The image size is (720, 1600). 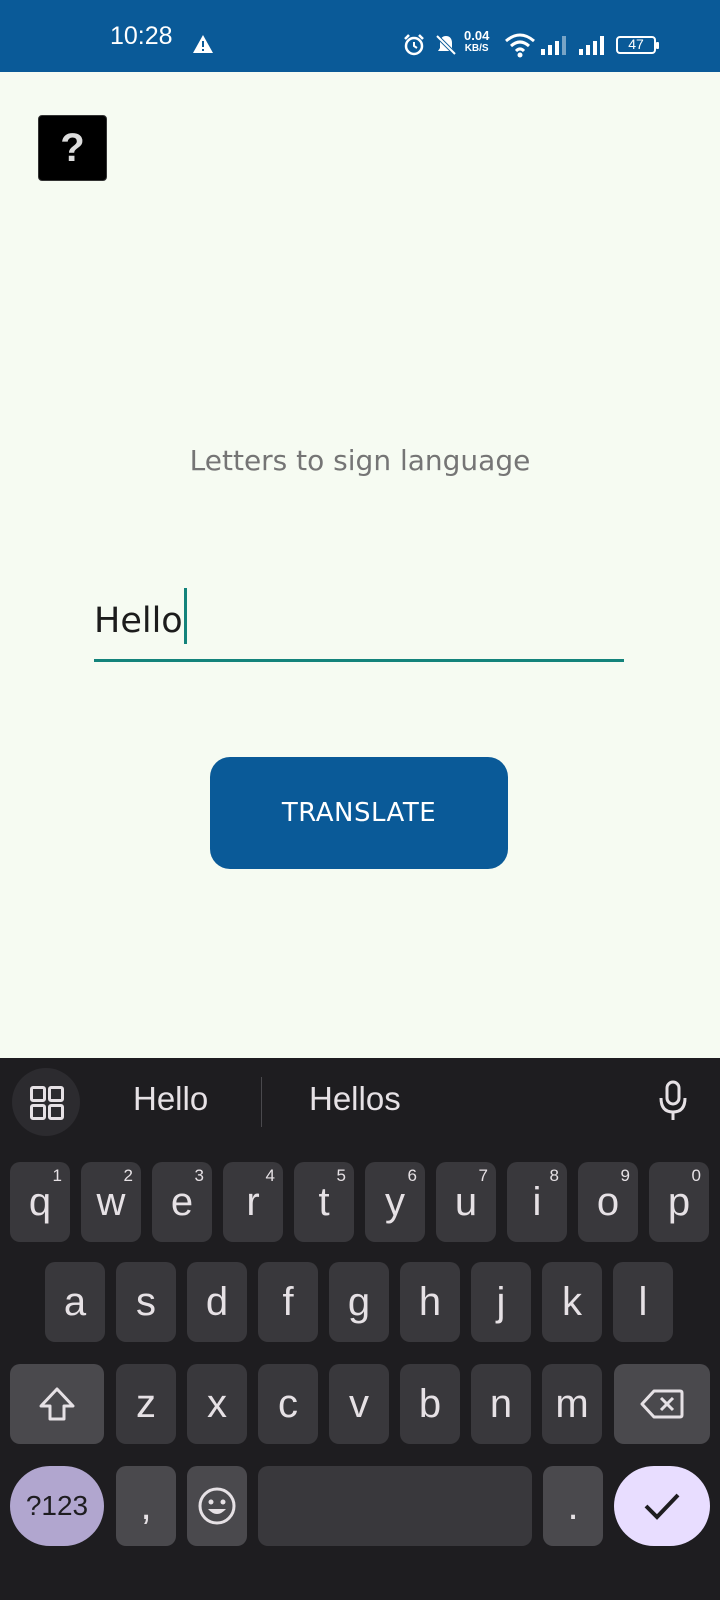 What do you see at coordinates (140, 619) in the screenshot?
I see `text-input-value: Hello` at bounding box center [140, 619].